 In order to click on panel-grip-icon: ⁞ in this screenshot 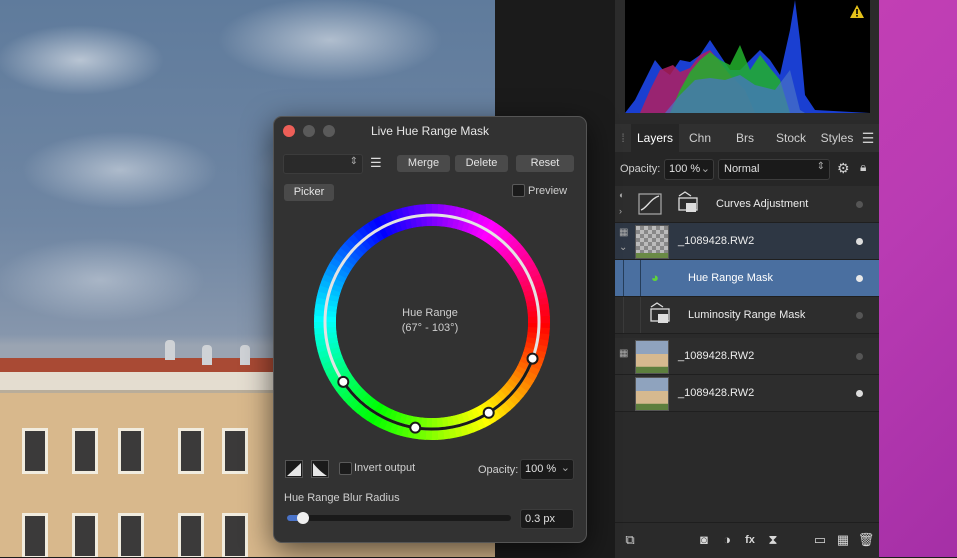, I will do `click(623, 138)`.